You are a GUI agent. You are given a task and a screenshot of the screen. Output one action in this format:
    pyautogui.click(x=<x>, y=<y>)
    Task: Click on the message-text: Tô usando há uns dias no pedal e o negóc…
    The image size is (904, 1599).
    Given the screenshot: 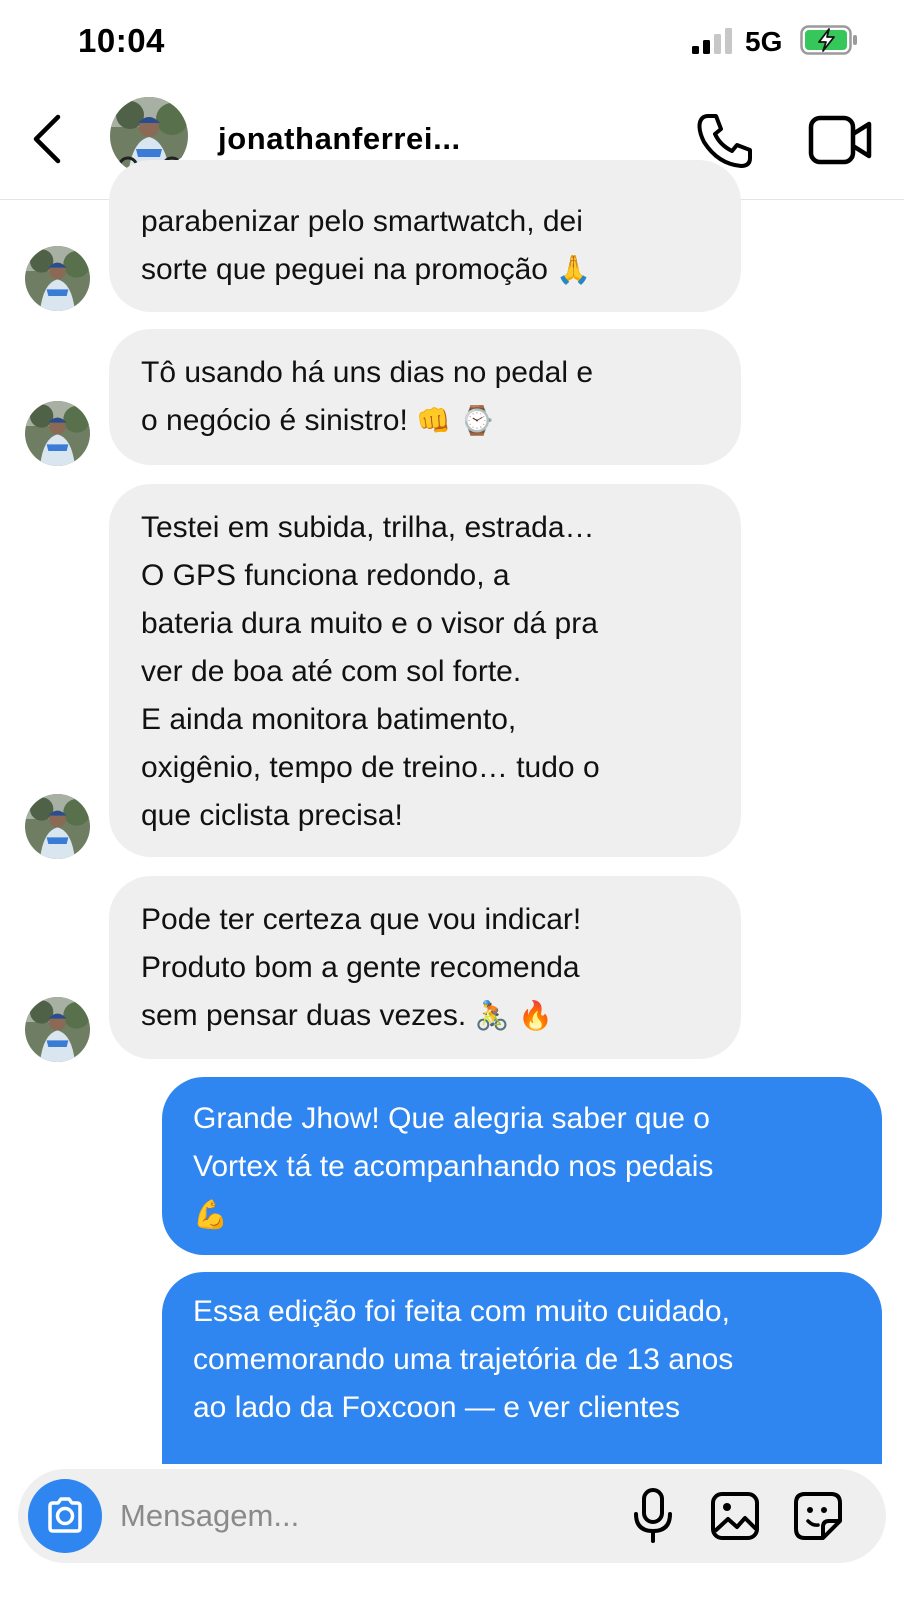 What is the action you would take?
    pyautogui.click(x=367, y=396)
    